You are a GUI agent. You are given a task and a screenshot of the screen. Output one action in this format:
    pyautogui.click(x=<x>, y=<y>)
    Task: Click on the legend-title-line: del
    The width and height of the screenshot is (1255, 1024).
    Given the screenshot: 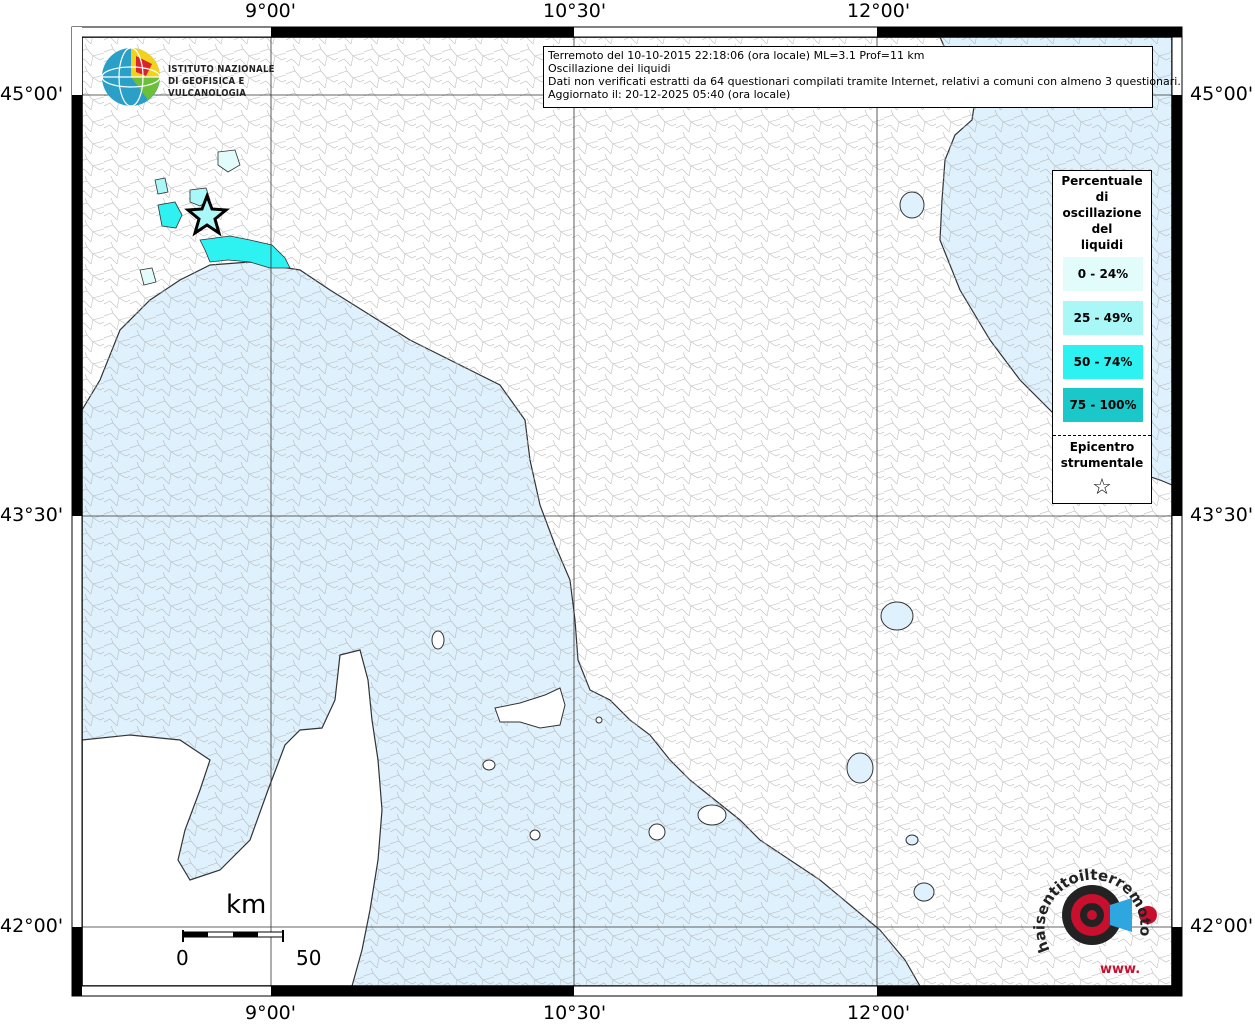 What is the action you would take?
    pyautogui.click(x=1102, y=229)
    